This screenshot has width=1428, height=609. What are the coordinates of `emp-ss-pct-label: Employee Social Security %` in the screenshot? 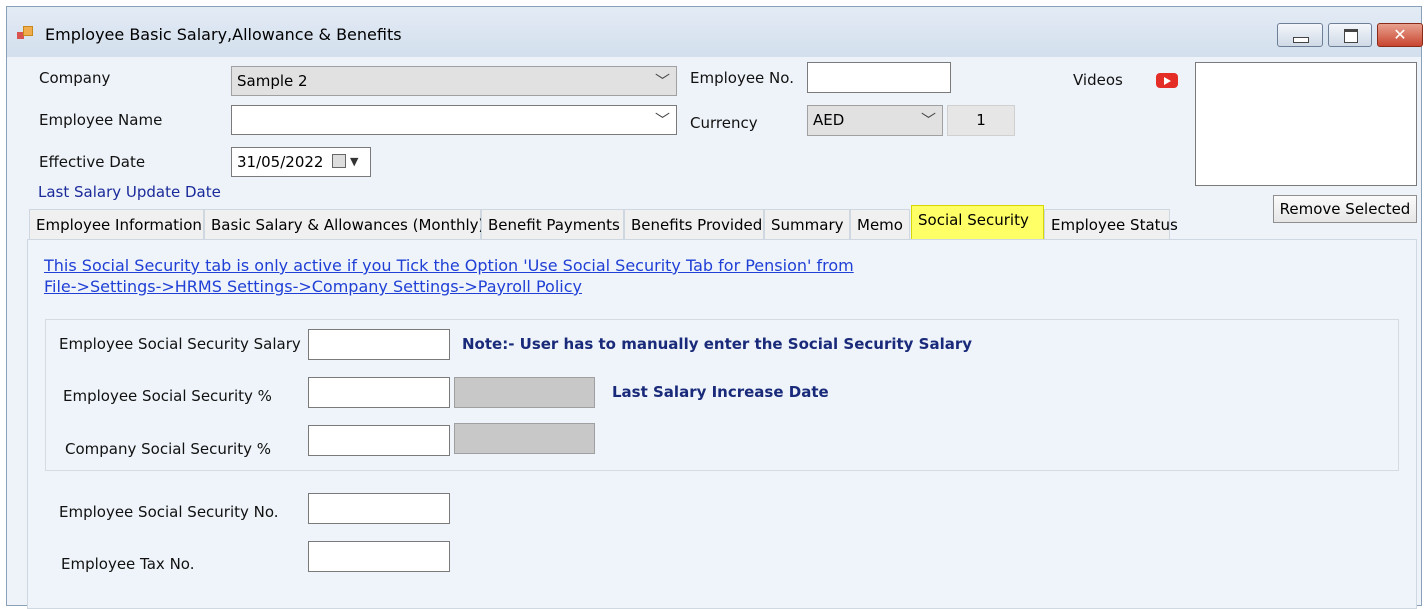 It's located at (167, 396).